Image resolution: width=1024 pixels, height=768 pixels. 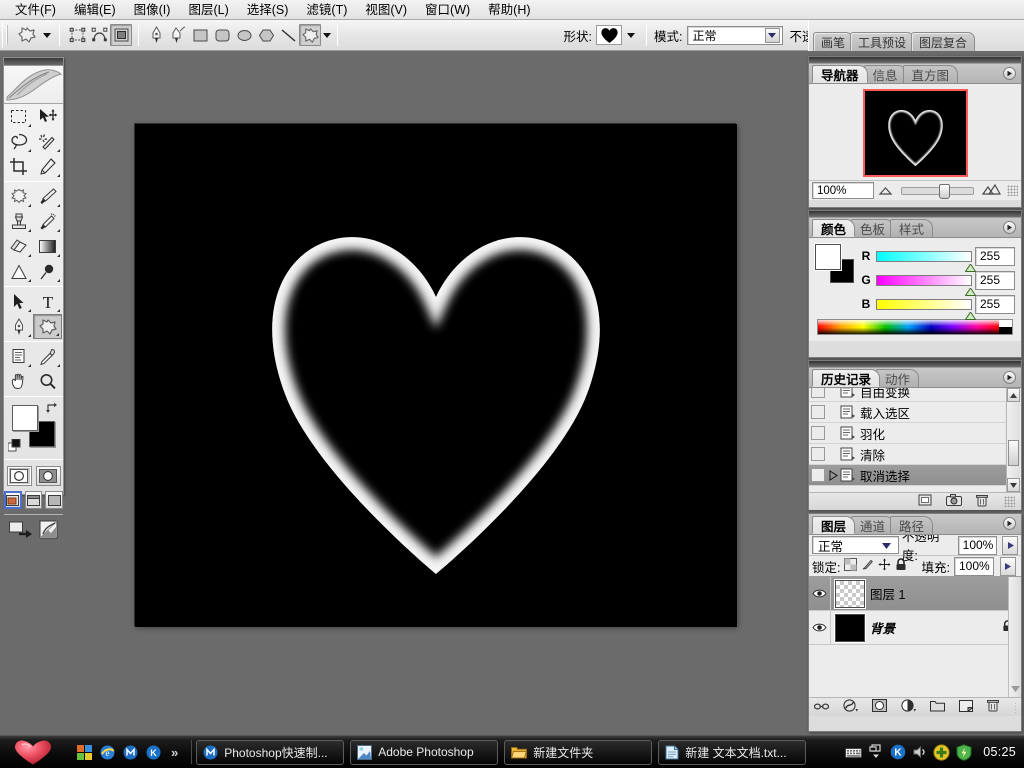 I want to click on language-bar-icon, so click(x=854, y=752).